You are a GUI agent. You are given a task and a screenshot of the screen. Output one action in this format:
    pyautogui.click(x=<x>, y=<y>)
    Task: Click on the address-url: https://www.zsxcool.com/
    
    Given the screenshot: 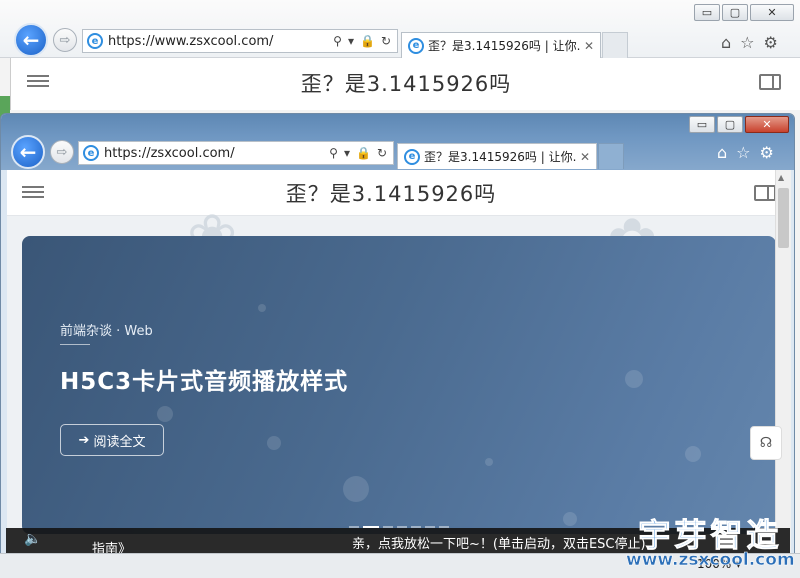 What is the action you would take?
    pyautogui.click(x=220, y=41)
    